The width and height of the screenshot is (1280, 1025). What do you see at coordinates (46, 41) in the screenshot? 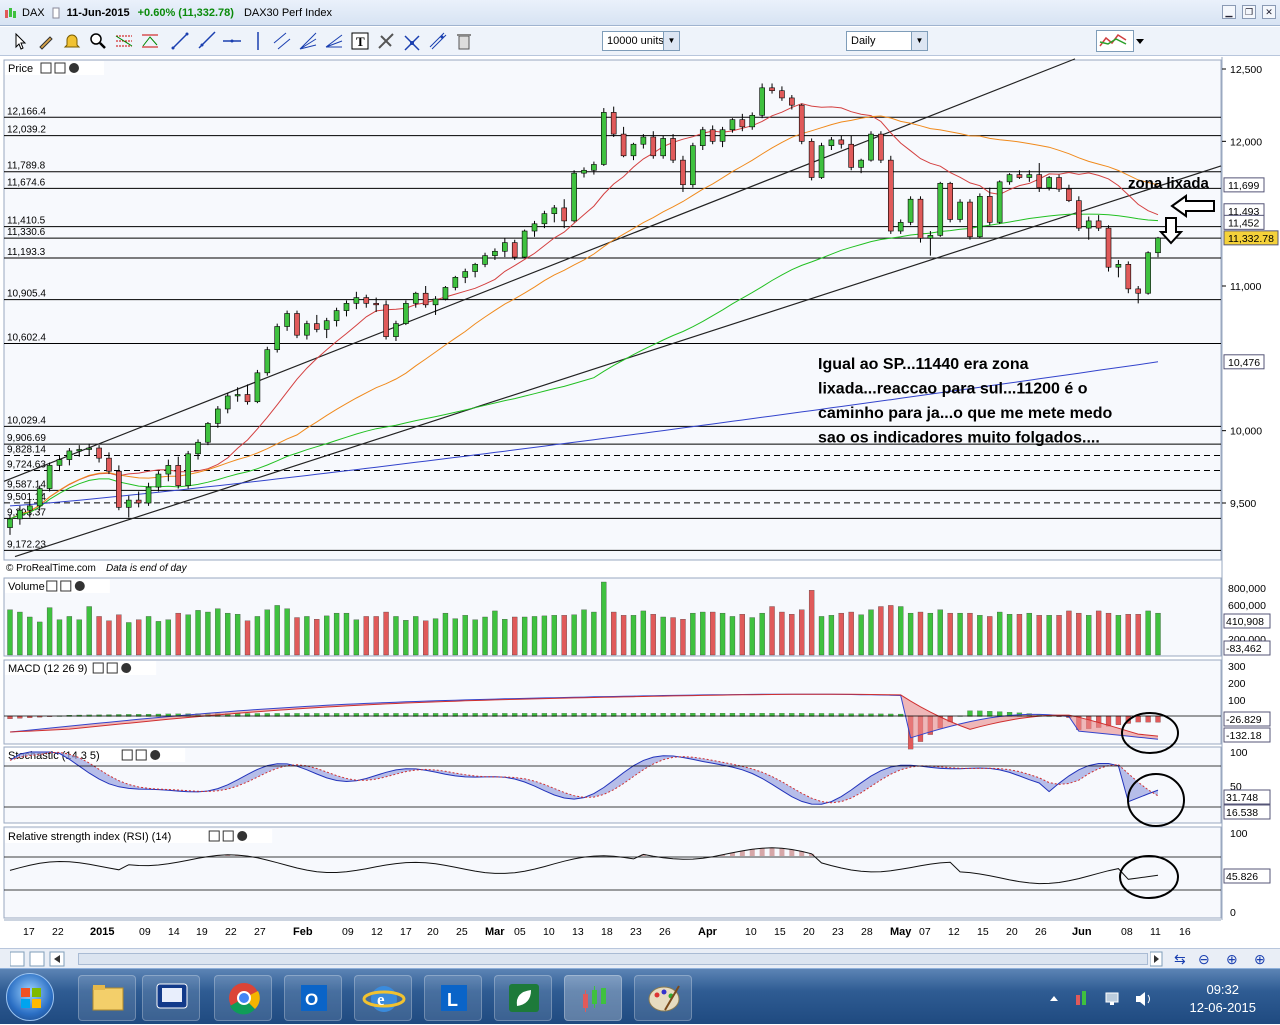
I see `pencil-icon` at bounding box center [46, 41].